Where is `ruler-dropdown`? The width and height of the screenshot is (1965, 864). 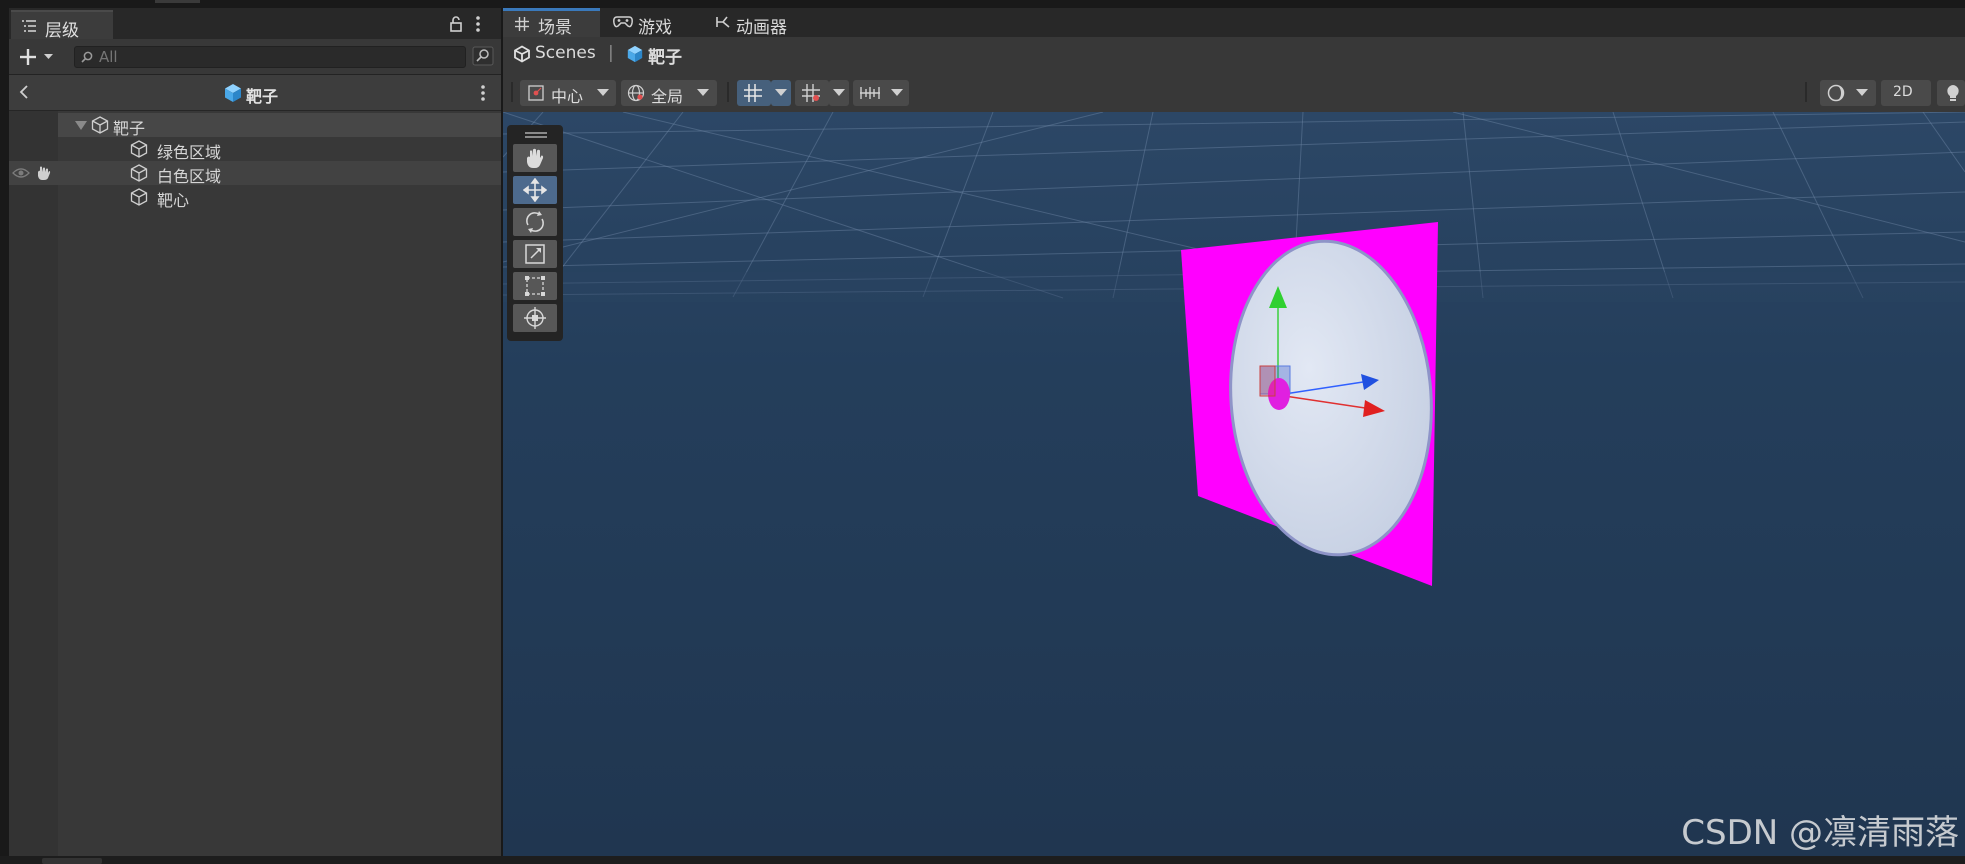
ruler-dropdown is located at coordinates (881, 93).